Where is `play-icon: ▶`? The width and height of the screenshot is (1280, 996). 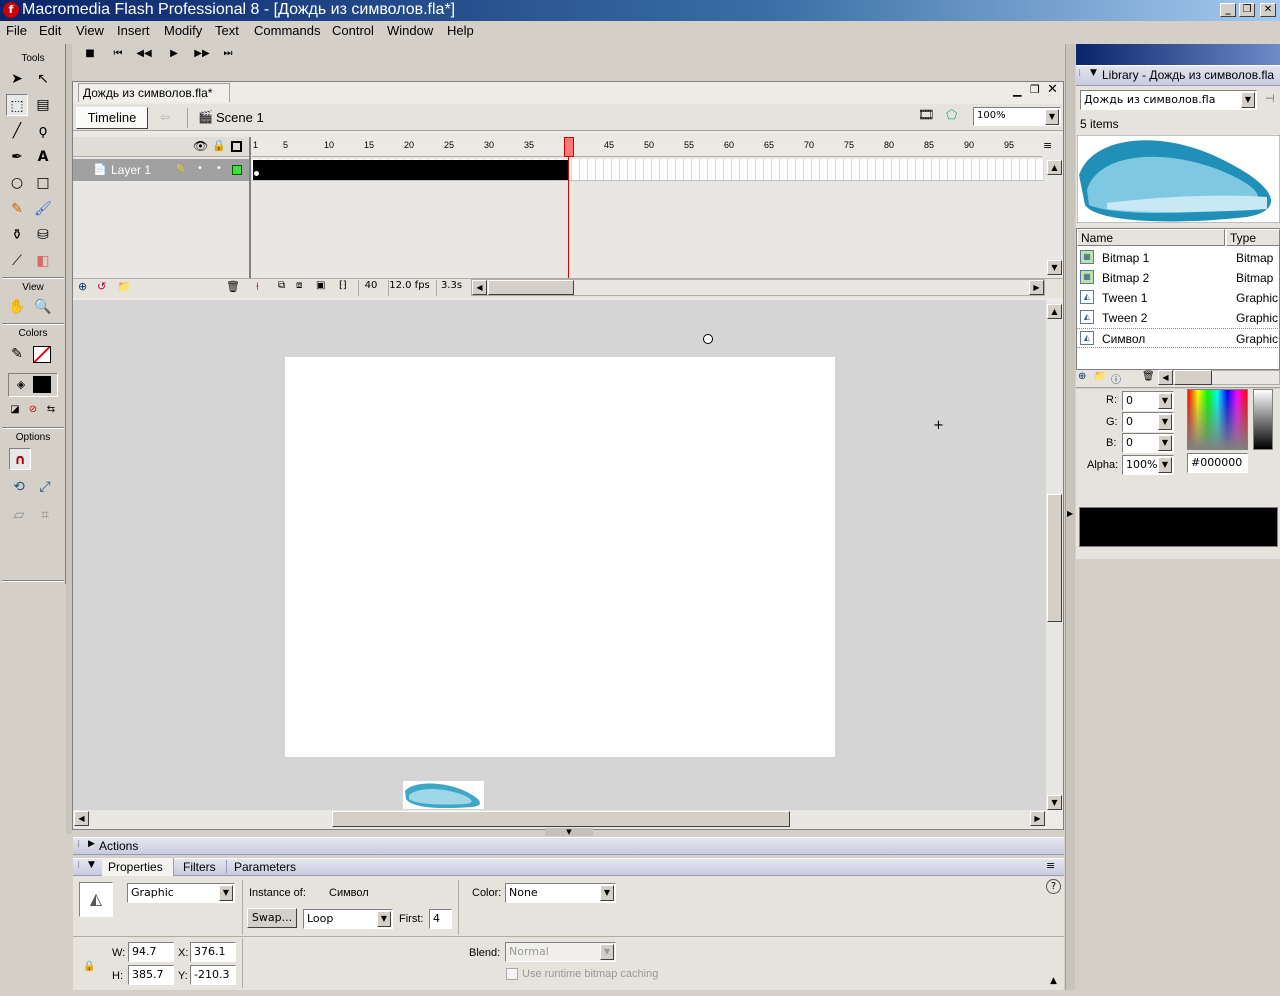 play-icon: ▶ is located at coordinates (174, 53).